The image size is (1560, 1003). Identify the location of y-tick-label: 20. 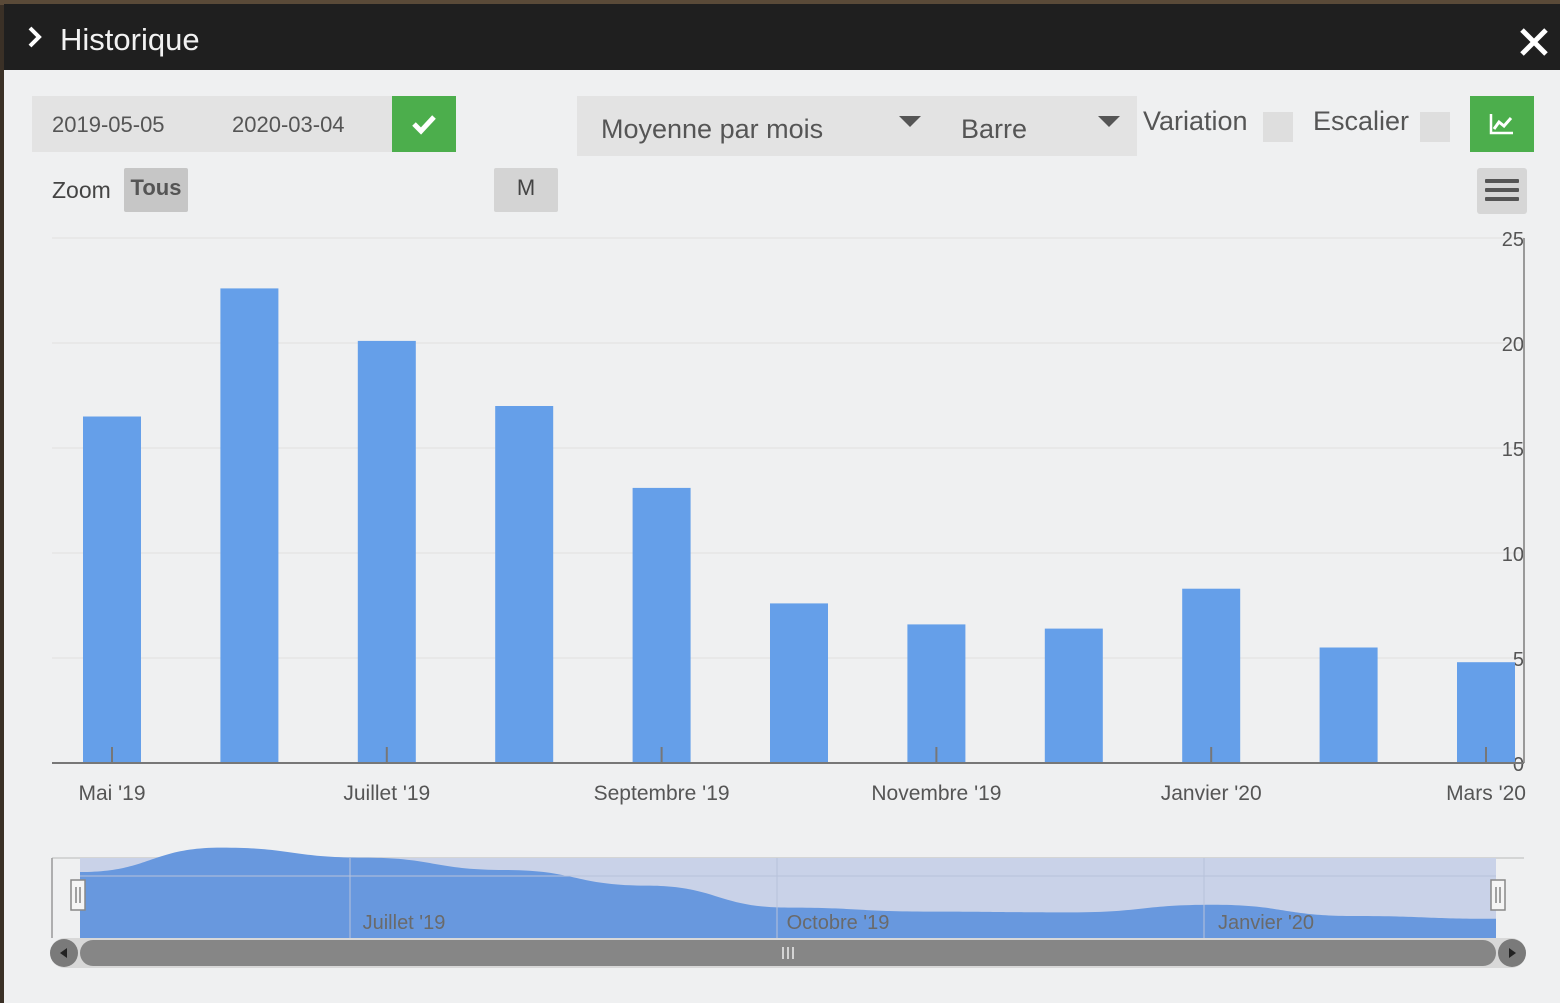
(1513, 345).